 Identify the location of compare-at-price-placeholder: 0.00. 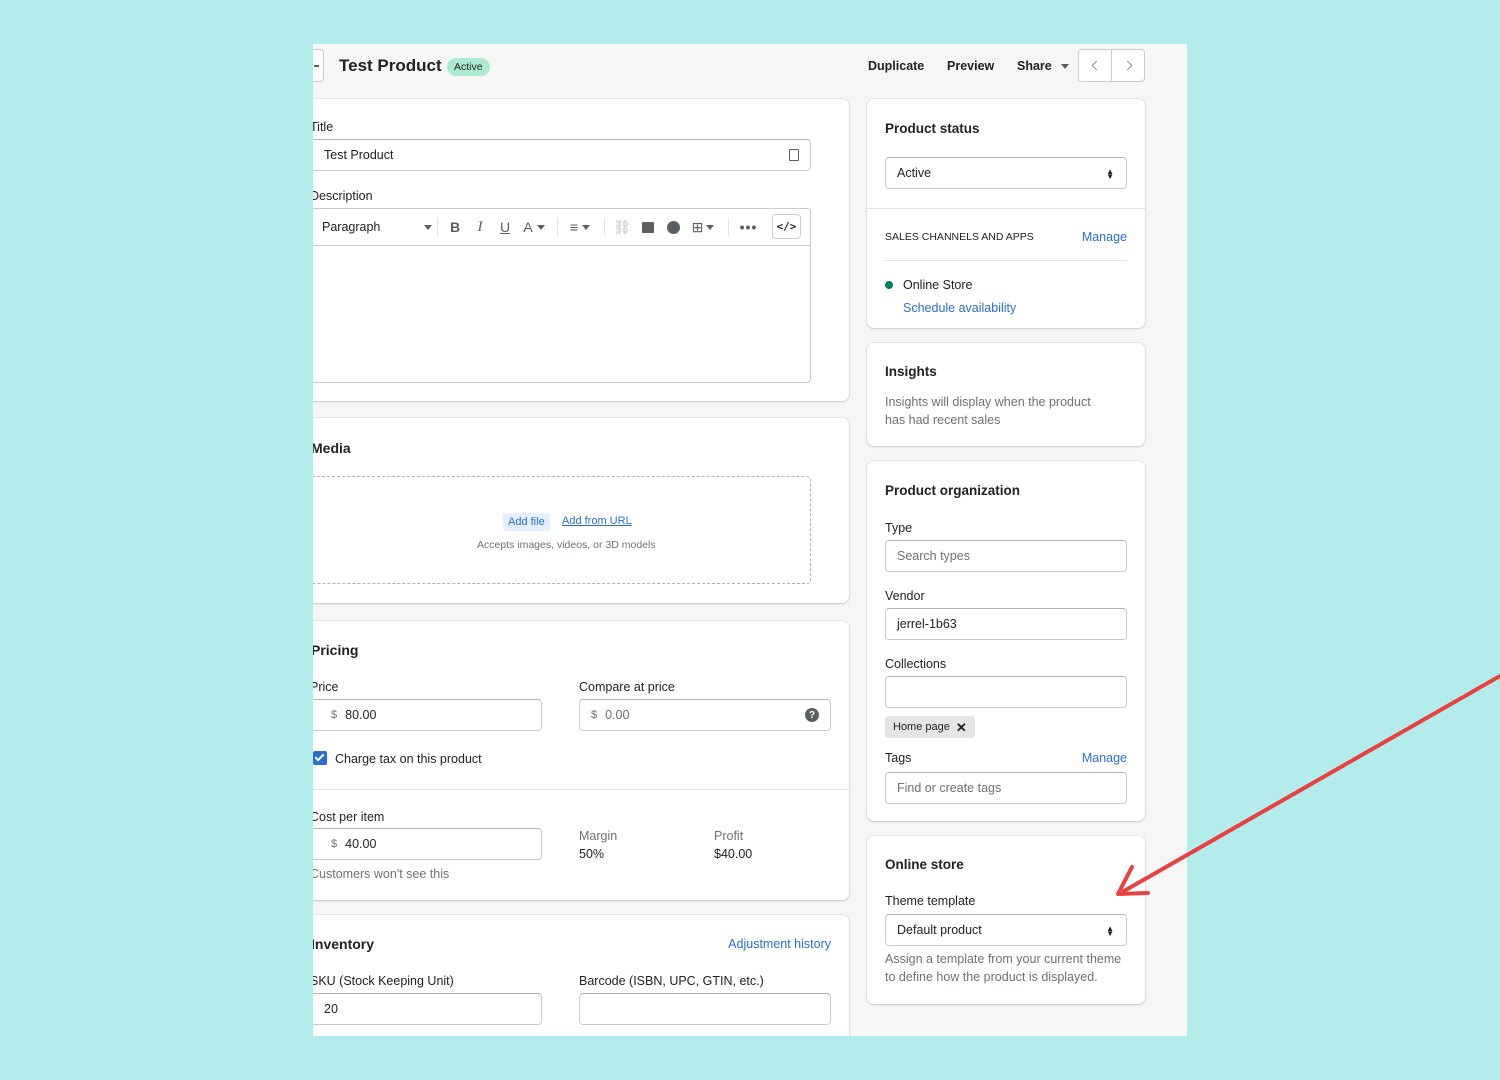
(617, 715).